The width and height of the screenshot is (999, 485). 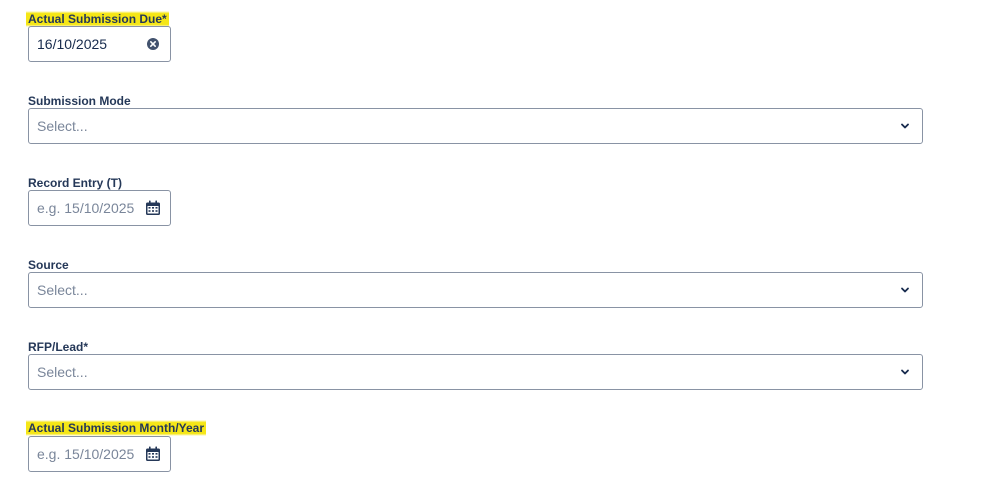 I want to click on source-label: Source, so click(x=48, y=265).